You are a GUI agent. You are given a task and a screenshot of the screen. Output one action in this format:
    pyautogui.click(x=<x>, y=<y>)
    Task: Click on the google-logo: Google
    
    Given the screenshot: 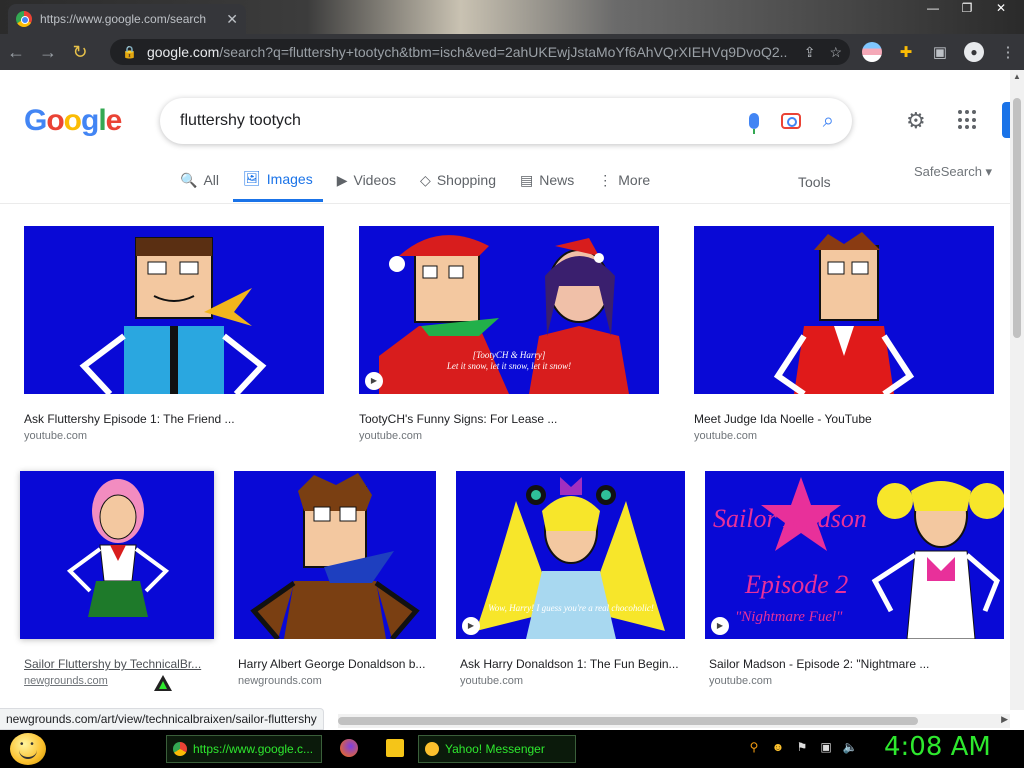 What is the action you would take?
    pyautogui.click(x=73, y=121)
    